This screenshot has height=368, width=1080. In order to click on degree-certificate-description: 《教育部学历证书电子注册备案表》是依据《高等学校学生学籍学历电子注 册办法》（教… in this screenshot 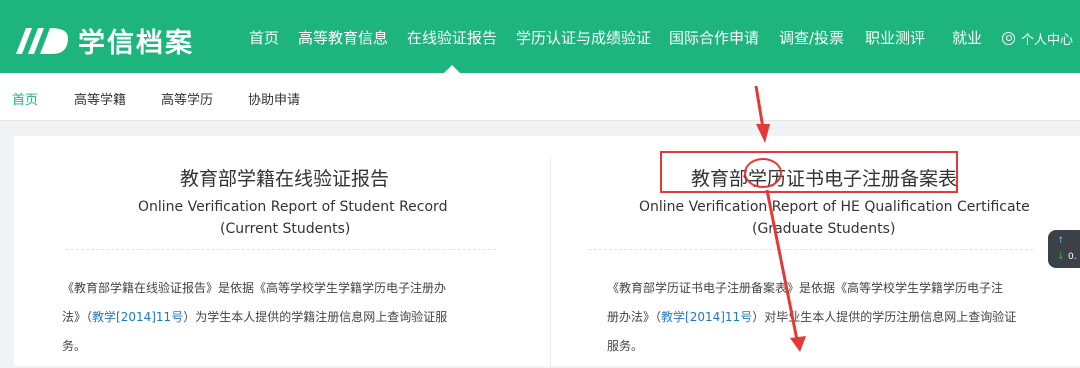, I will do `click(827, 317)`.